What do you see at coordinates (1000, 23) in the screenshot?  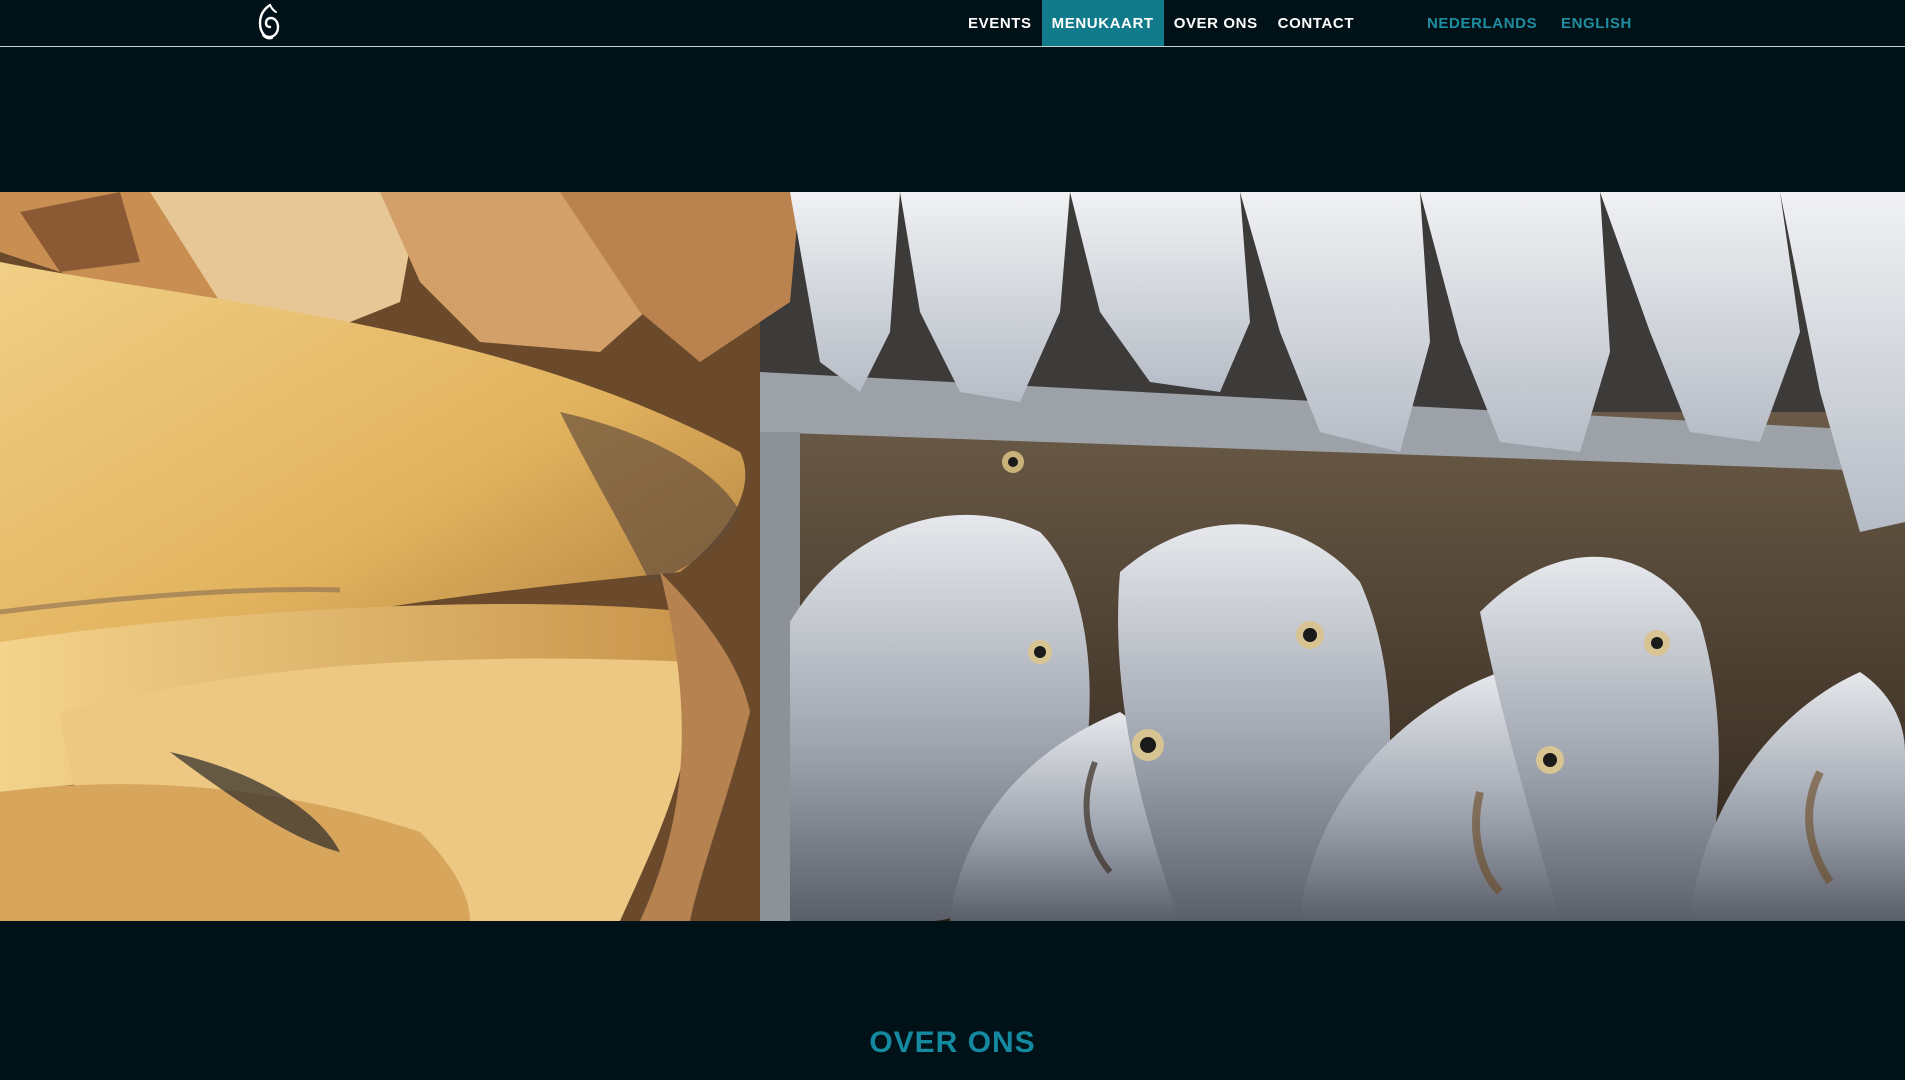 I see `nav-item-events: EVENTS` at bounding box center [1000, 23].